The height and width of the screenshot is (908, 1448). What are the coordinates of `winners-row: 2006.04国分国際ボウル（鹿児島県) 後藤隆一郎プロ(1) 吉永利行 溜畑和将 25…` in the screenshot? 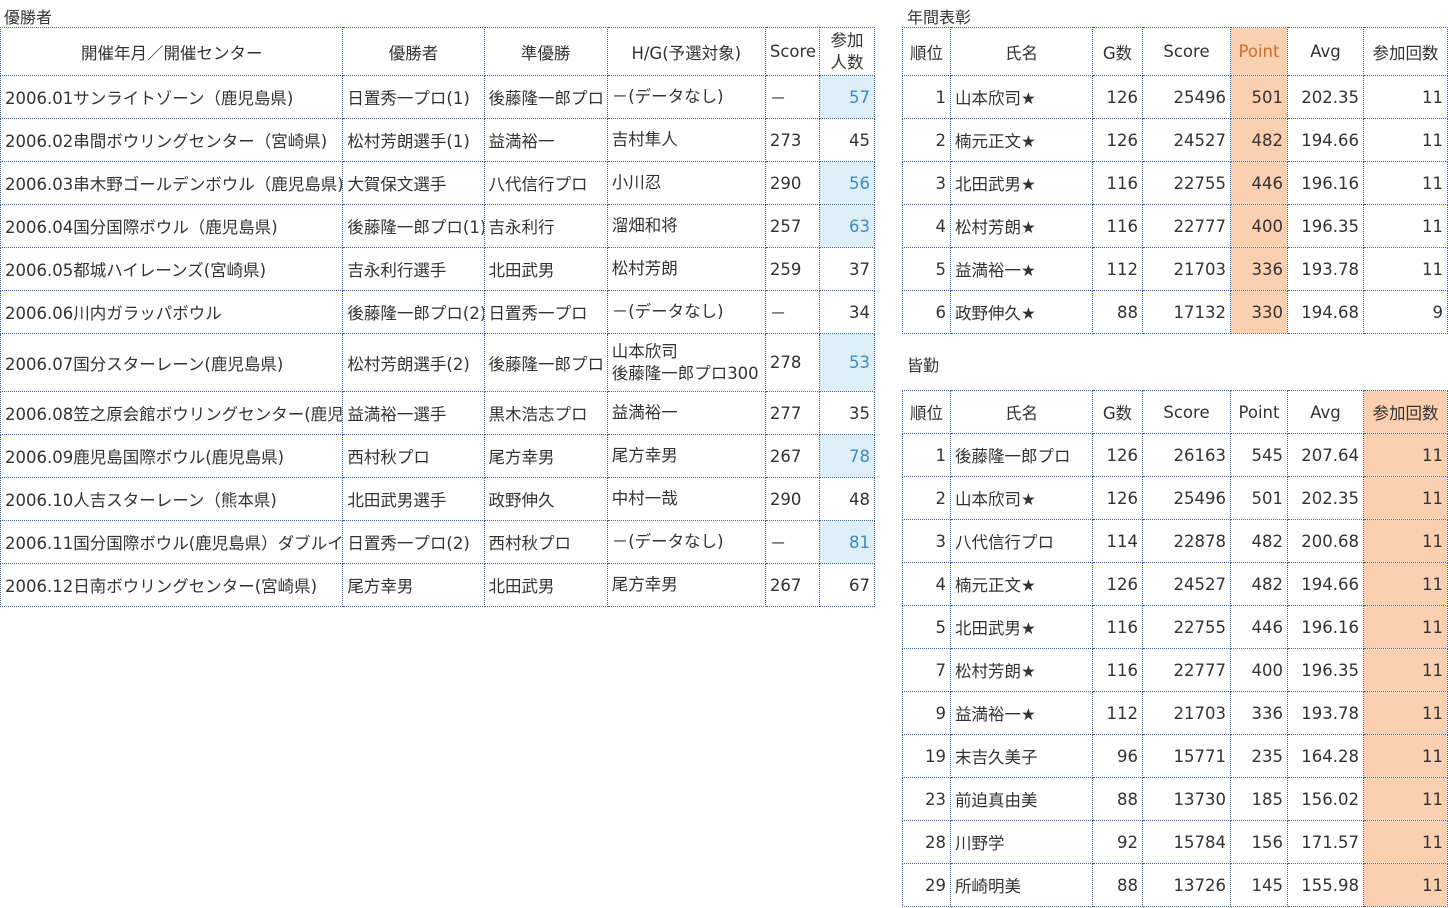 It's located at (438, 226).